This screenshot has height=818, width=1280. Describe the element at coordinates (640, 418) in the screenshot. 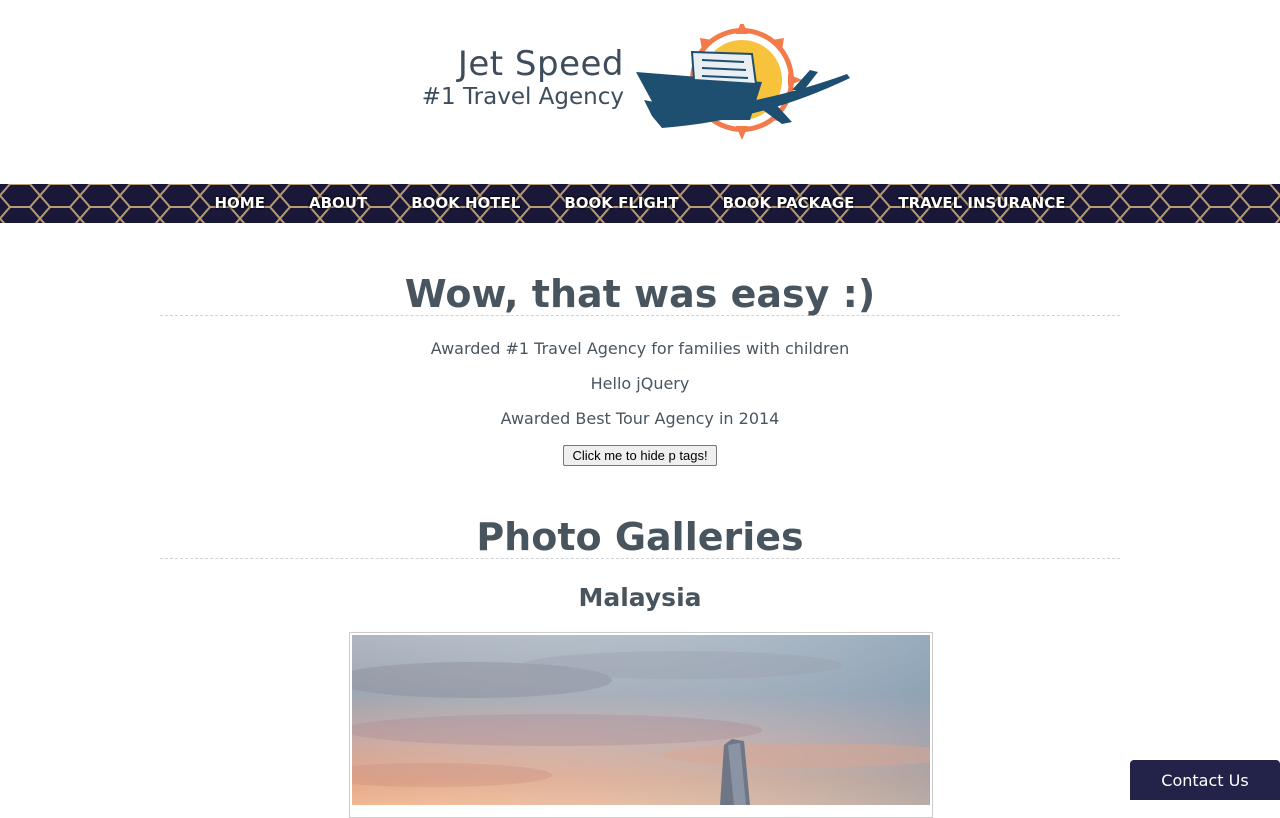

I see `intro-paragraph: Awarded Best Tour Agency in 2014` at that location.